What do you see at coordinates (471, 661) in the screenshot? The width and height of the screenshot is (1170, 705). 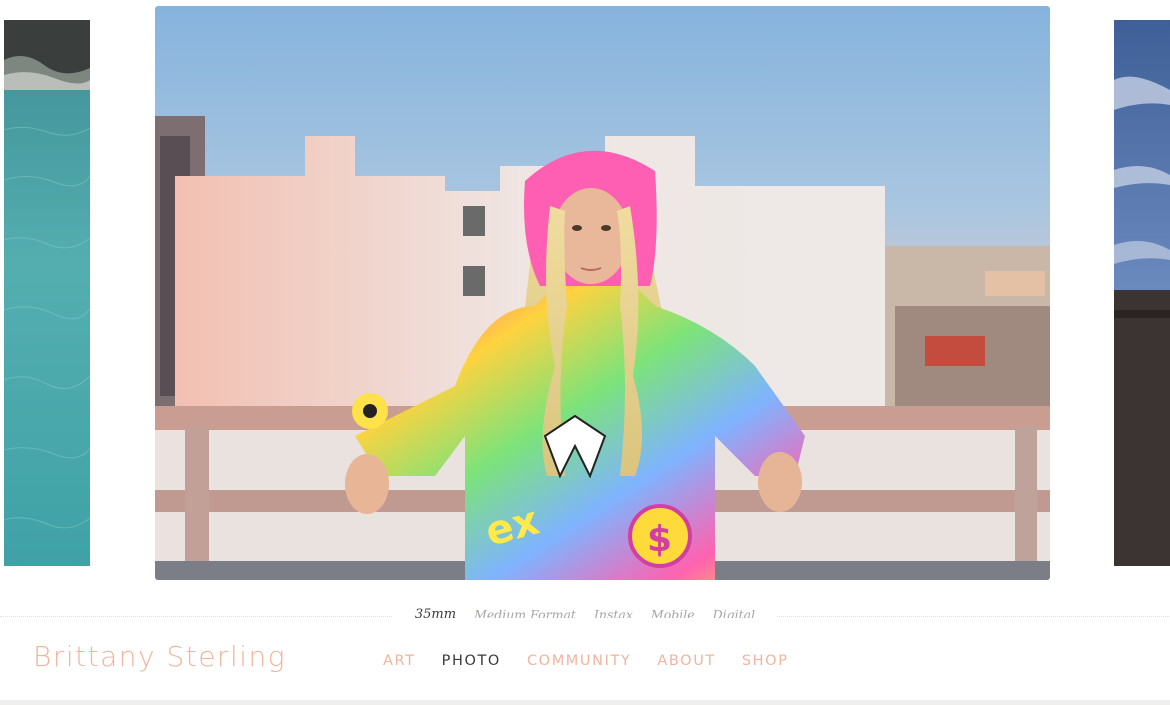 I see `nav-item-photo: PHOTO` at bounding box center [471, 661].